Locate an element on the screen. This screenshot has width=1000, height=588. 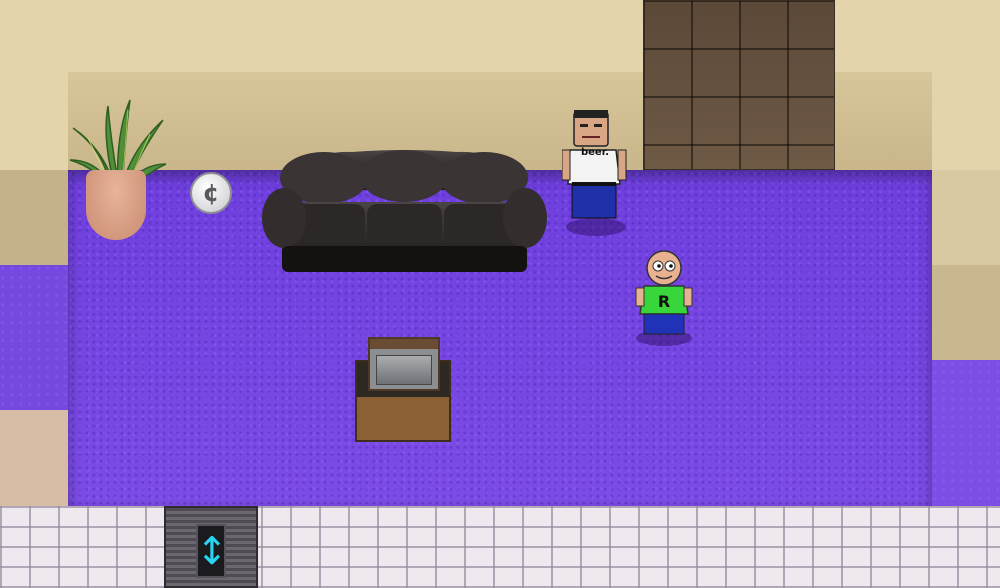
npc-shirt-text: beer. is located at coordinates (595, 152).